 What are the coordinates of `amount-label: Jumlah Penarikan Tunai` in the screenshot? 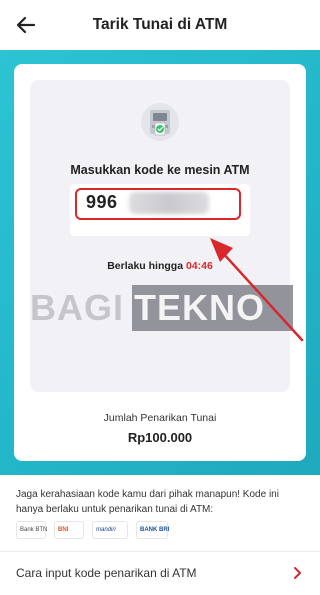 It's located at (160, 418).